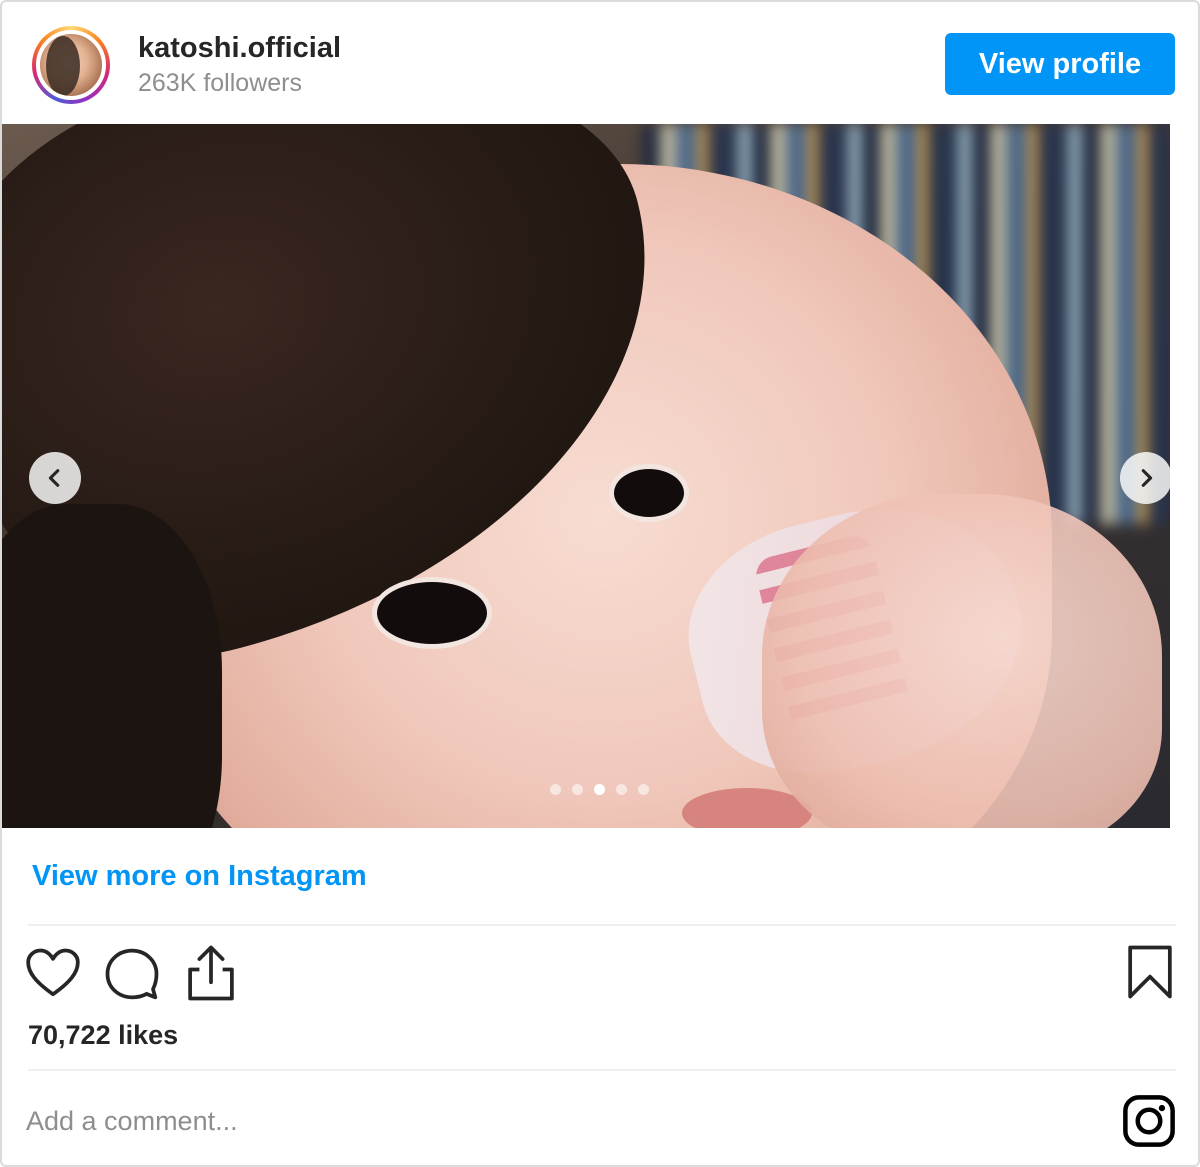  I want to click on username: katoshi.official, so click(239, 48).